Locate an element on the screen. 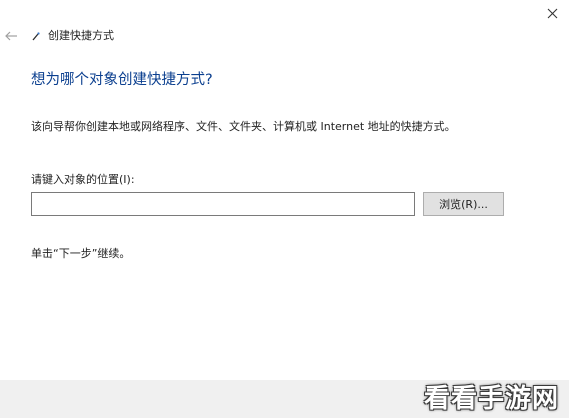  location-input is located at coordinates (223, 204).